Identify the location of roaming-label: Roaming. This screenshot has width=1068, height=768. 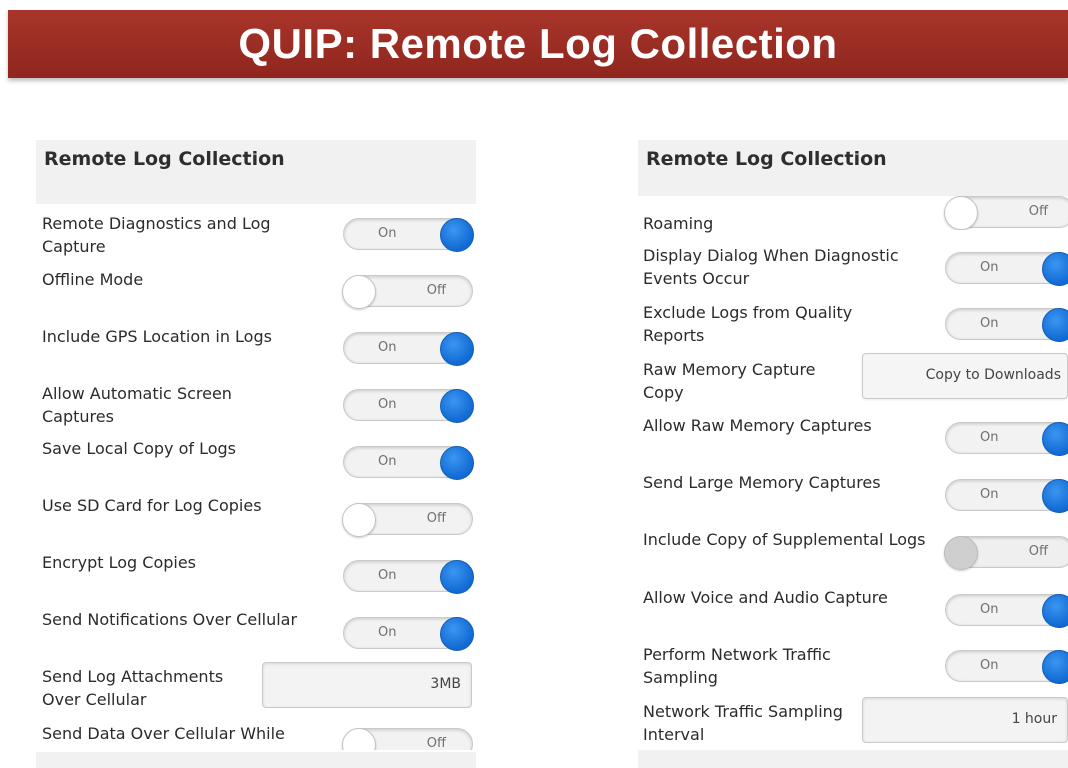
(678, 223).